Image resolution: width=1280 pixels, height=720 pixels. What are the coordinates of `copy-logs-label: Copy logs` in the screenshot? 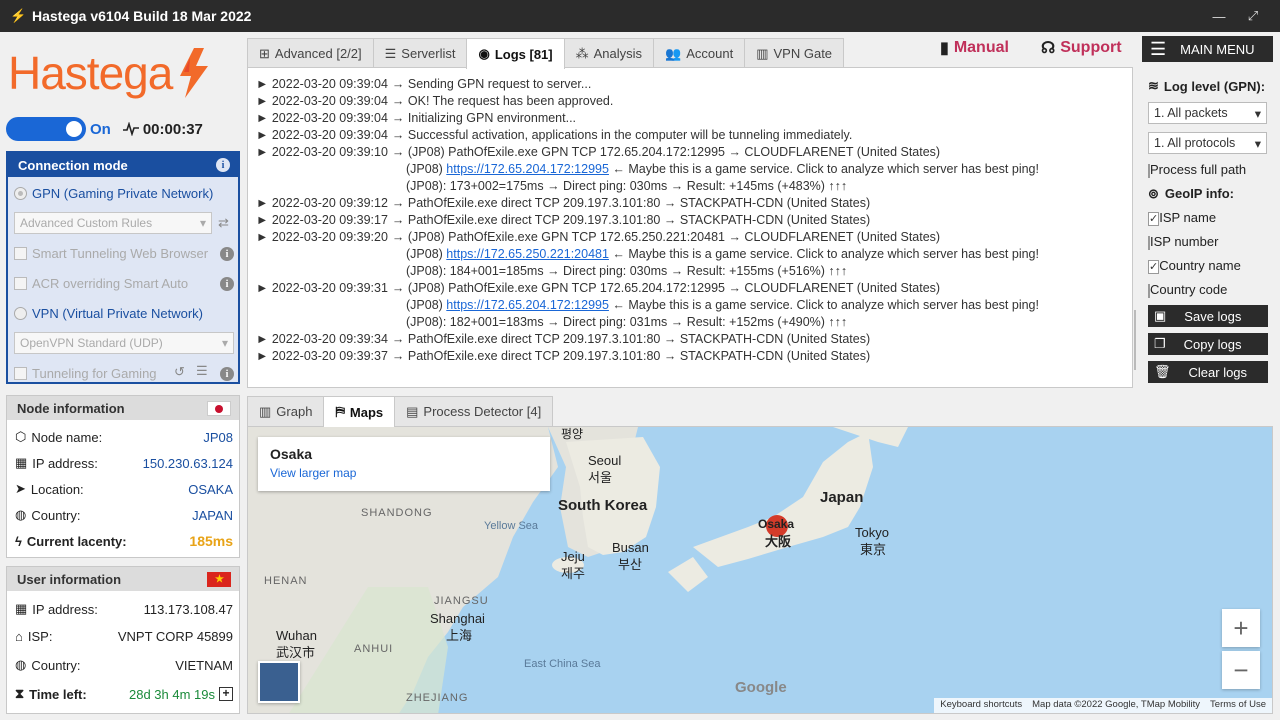 It's located at (1212, 344).